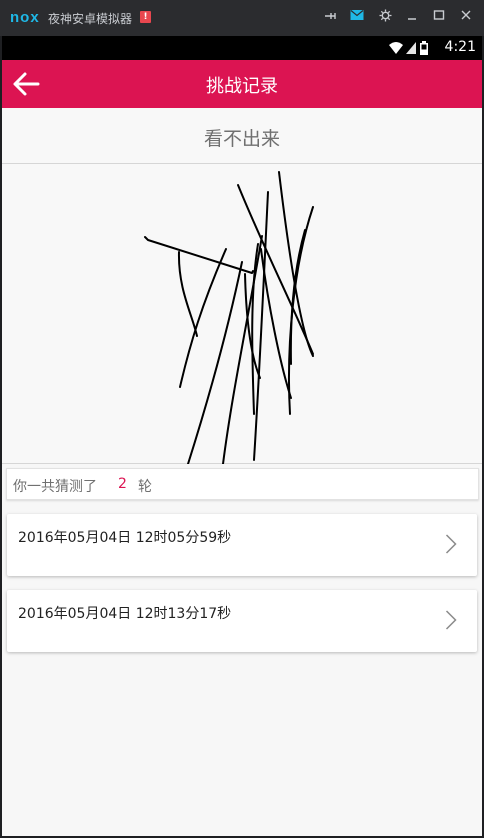 The image size is (484, 838). What do you see at coordinates (242, 484) in the screenshot?
I see `guess-summary: 你一共猜测了 2 轮` at bounding box center [242, 484].